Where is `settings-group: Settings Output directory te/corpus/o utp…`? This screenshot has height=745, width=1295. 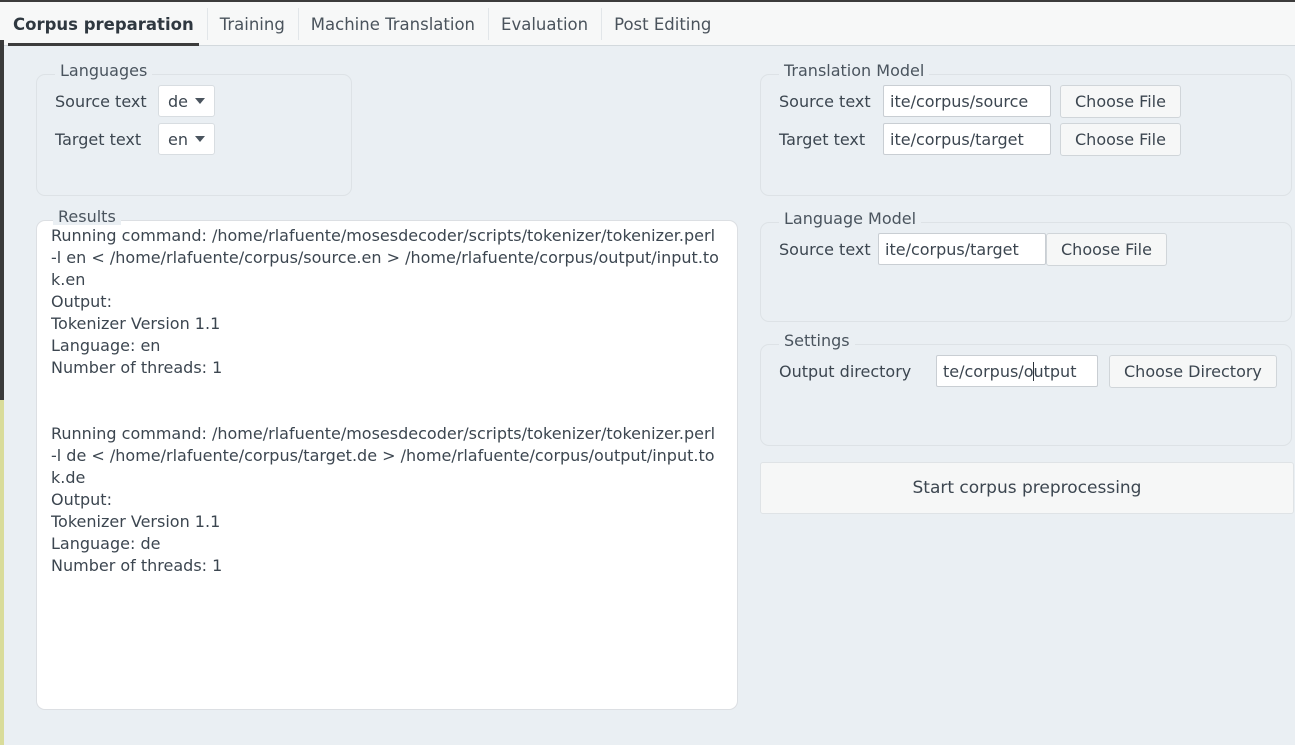 settings-group: Settings Output directory te/corpus/o utp… is located at coordinates (1026, 389).